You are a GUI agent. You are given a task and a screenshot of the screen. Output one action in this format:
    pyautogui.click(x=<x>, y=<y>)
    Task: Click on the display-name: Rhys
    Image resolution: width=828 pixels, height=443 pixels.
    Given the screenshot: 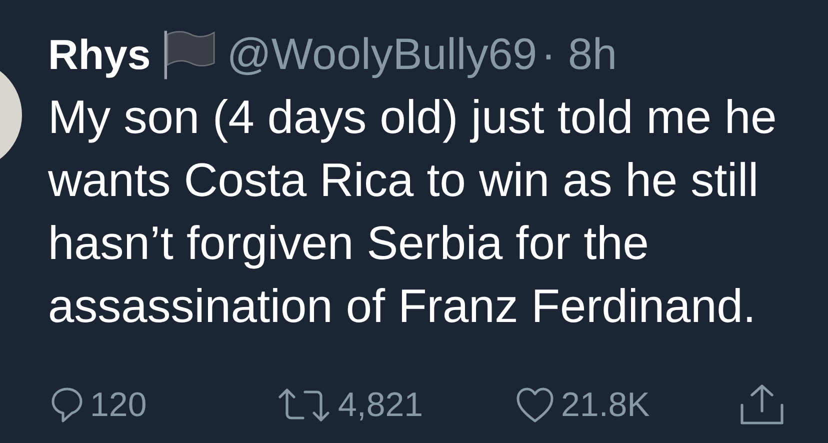 What is the action you would take?
    pyautogui.click(x=99, y=55)
    